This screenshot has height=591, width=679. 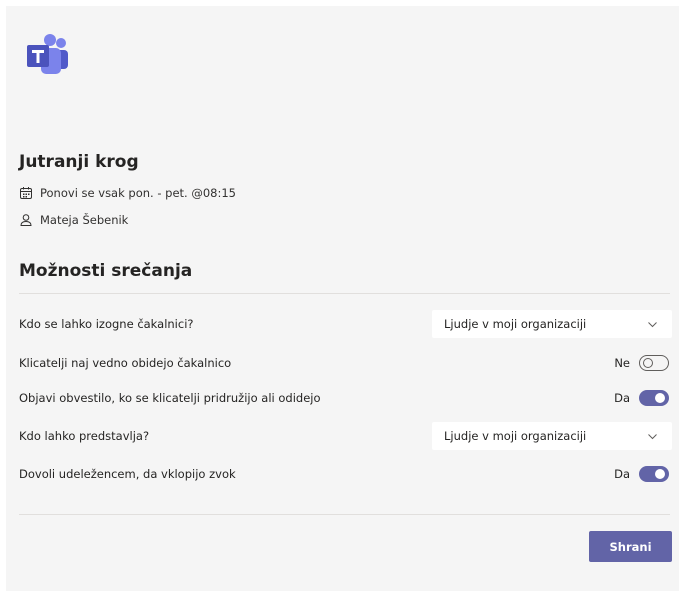 I want to click on toggle-state-text: Ne, so click(x=622, y=363).